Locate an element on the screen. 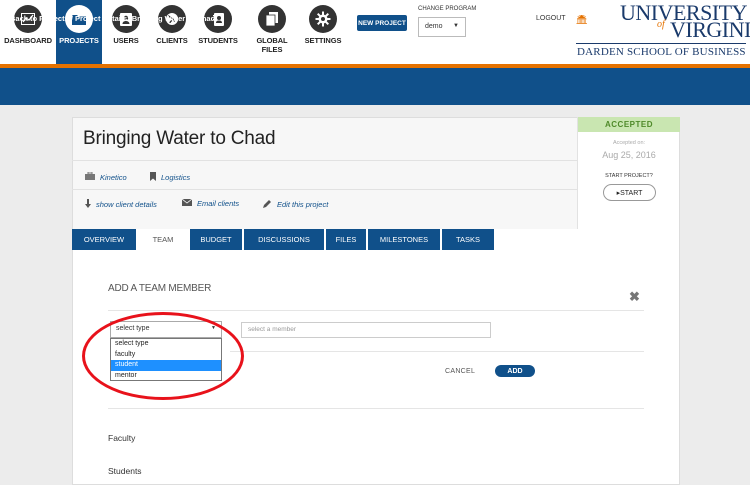 Image resolution: width=750 pixels, height=485 pixels. tab-files: FILES is located at coordinates (346, 239).